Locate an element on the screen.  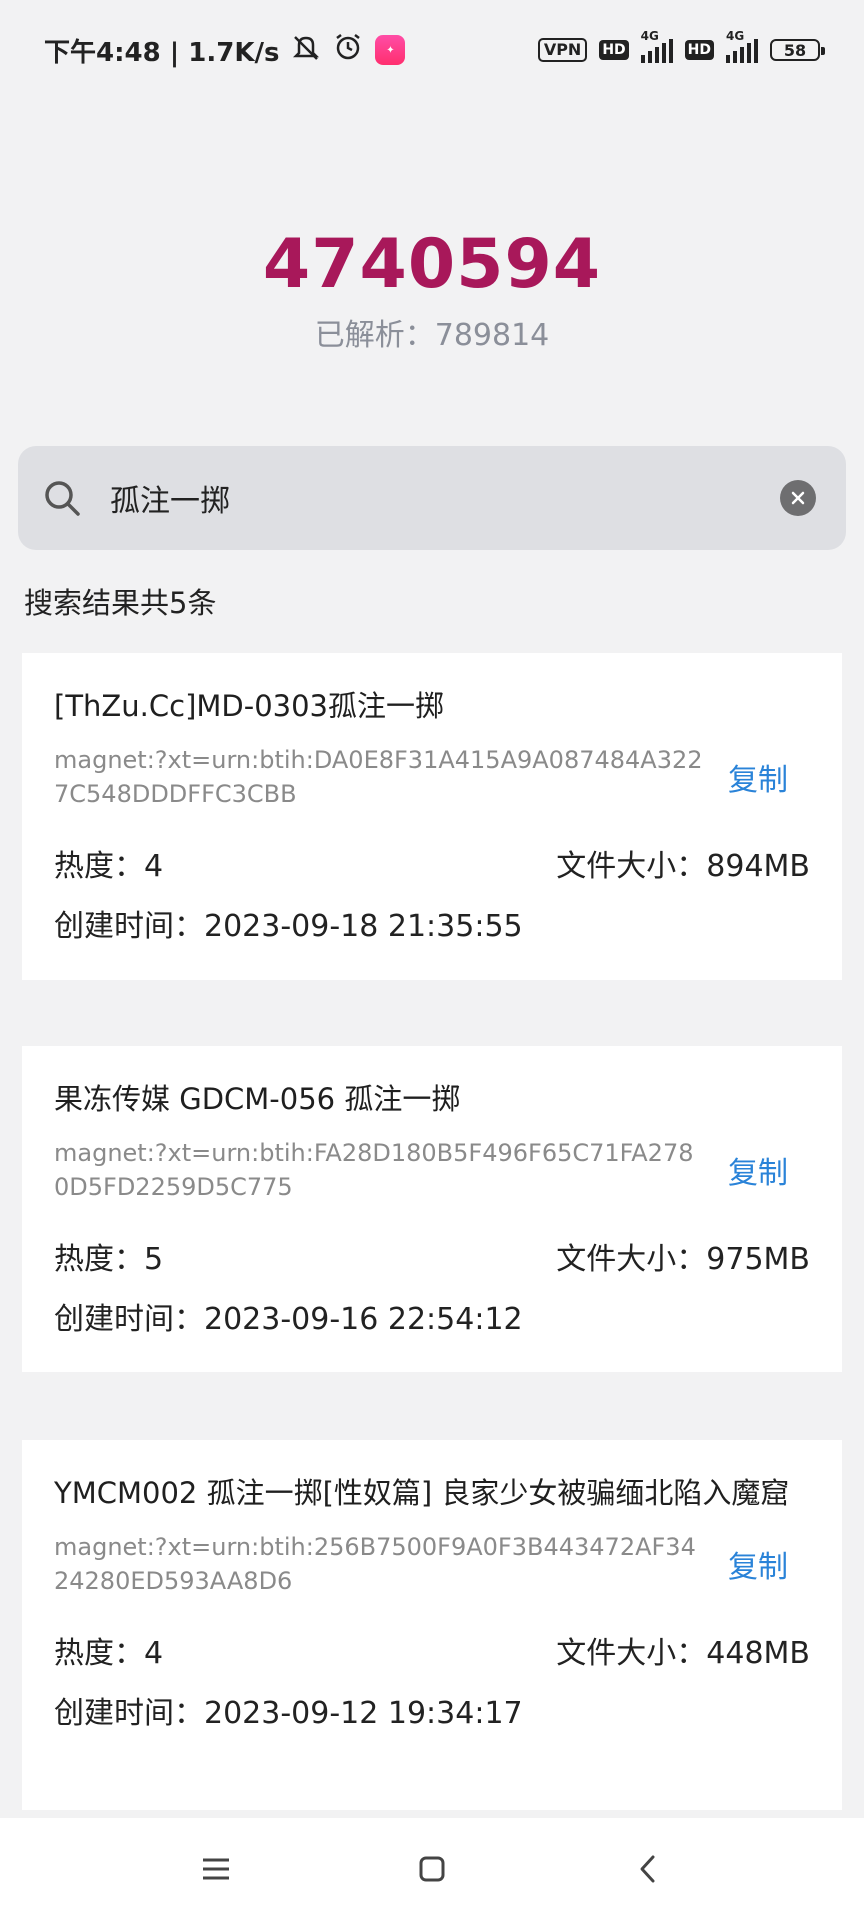
status-time-speed: 下午4:48 | 1.7K/s is located at coordinates (162, 52).